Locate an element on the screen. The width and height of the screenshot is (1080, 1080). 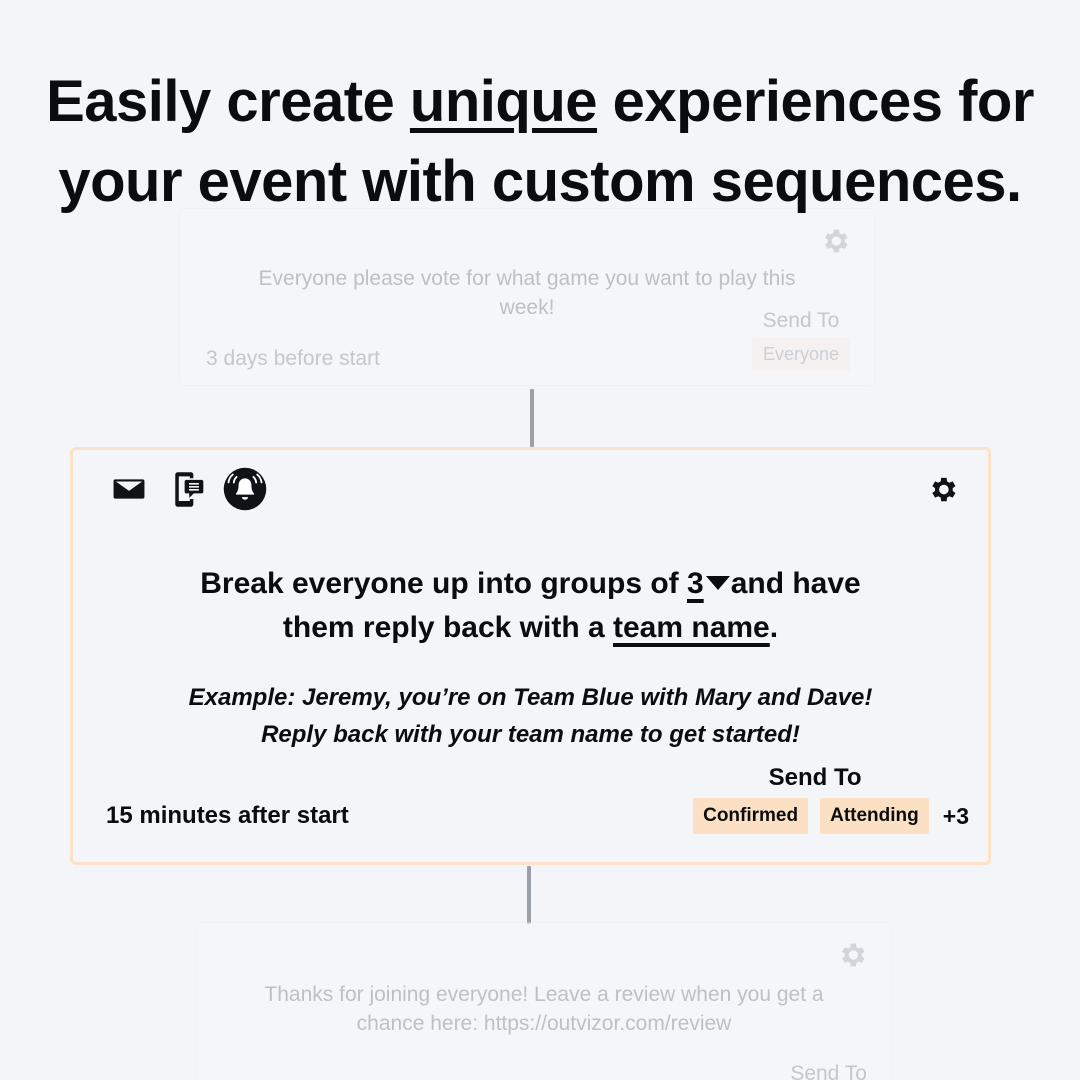
send-to-group: Send To Everyone is located at coordinates (800, 340).